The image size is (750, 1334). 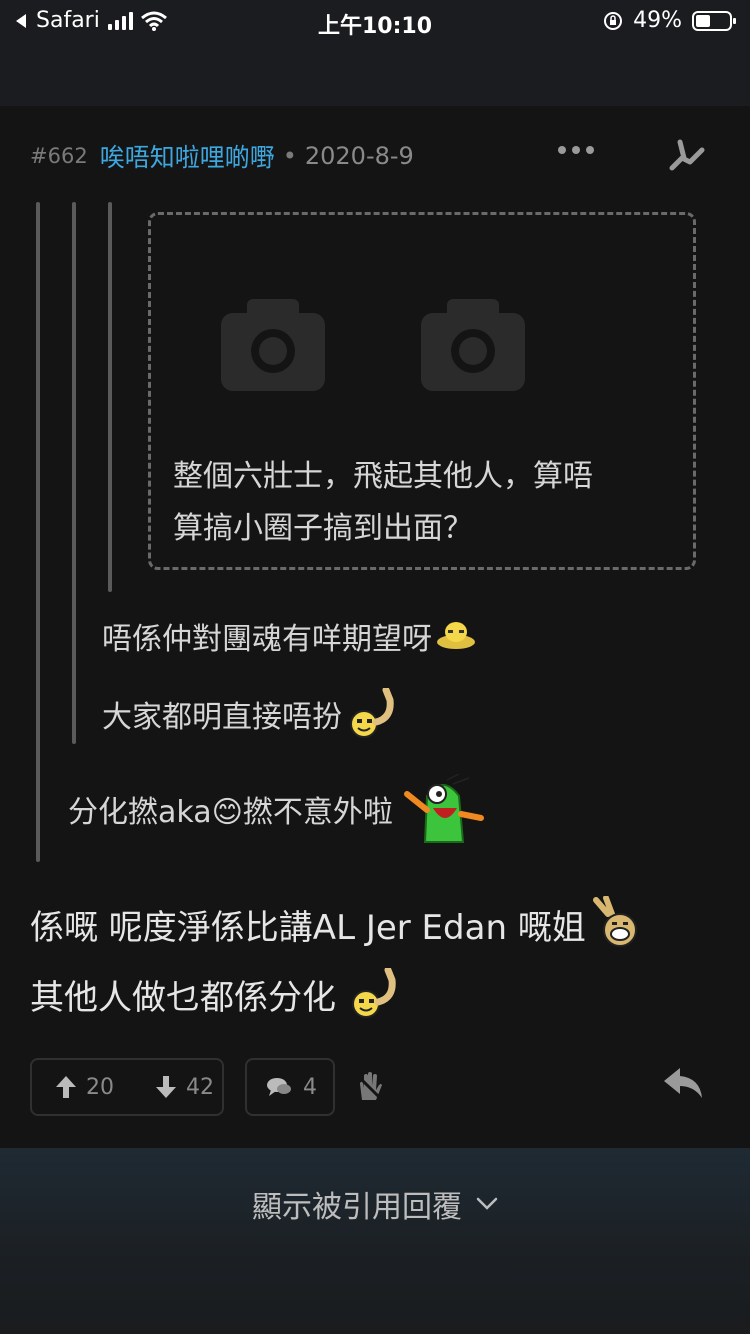 I want to click on post-meta: #662 唉唔知啦哩啲嘢 • 2020-8-9, so click(x=222, y=156).